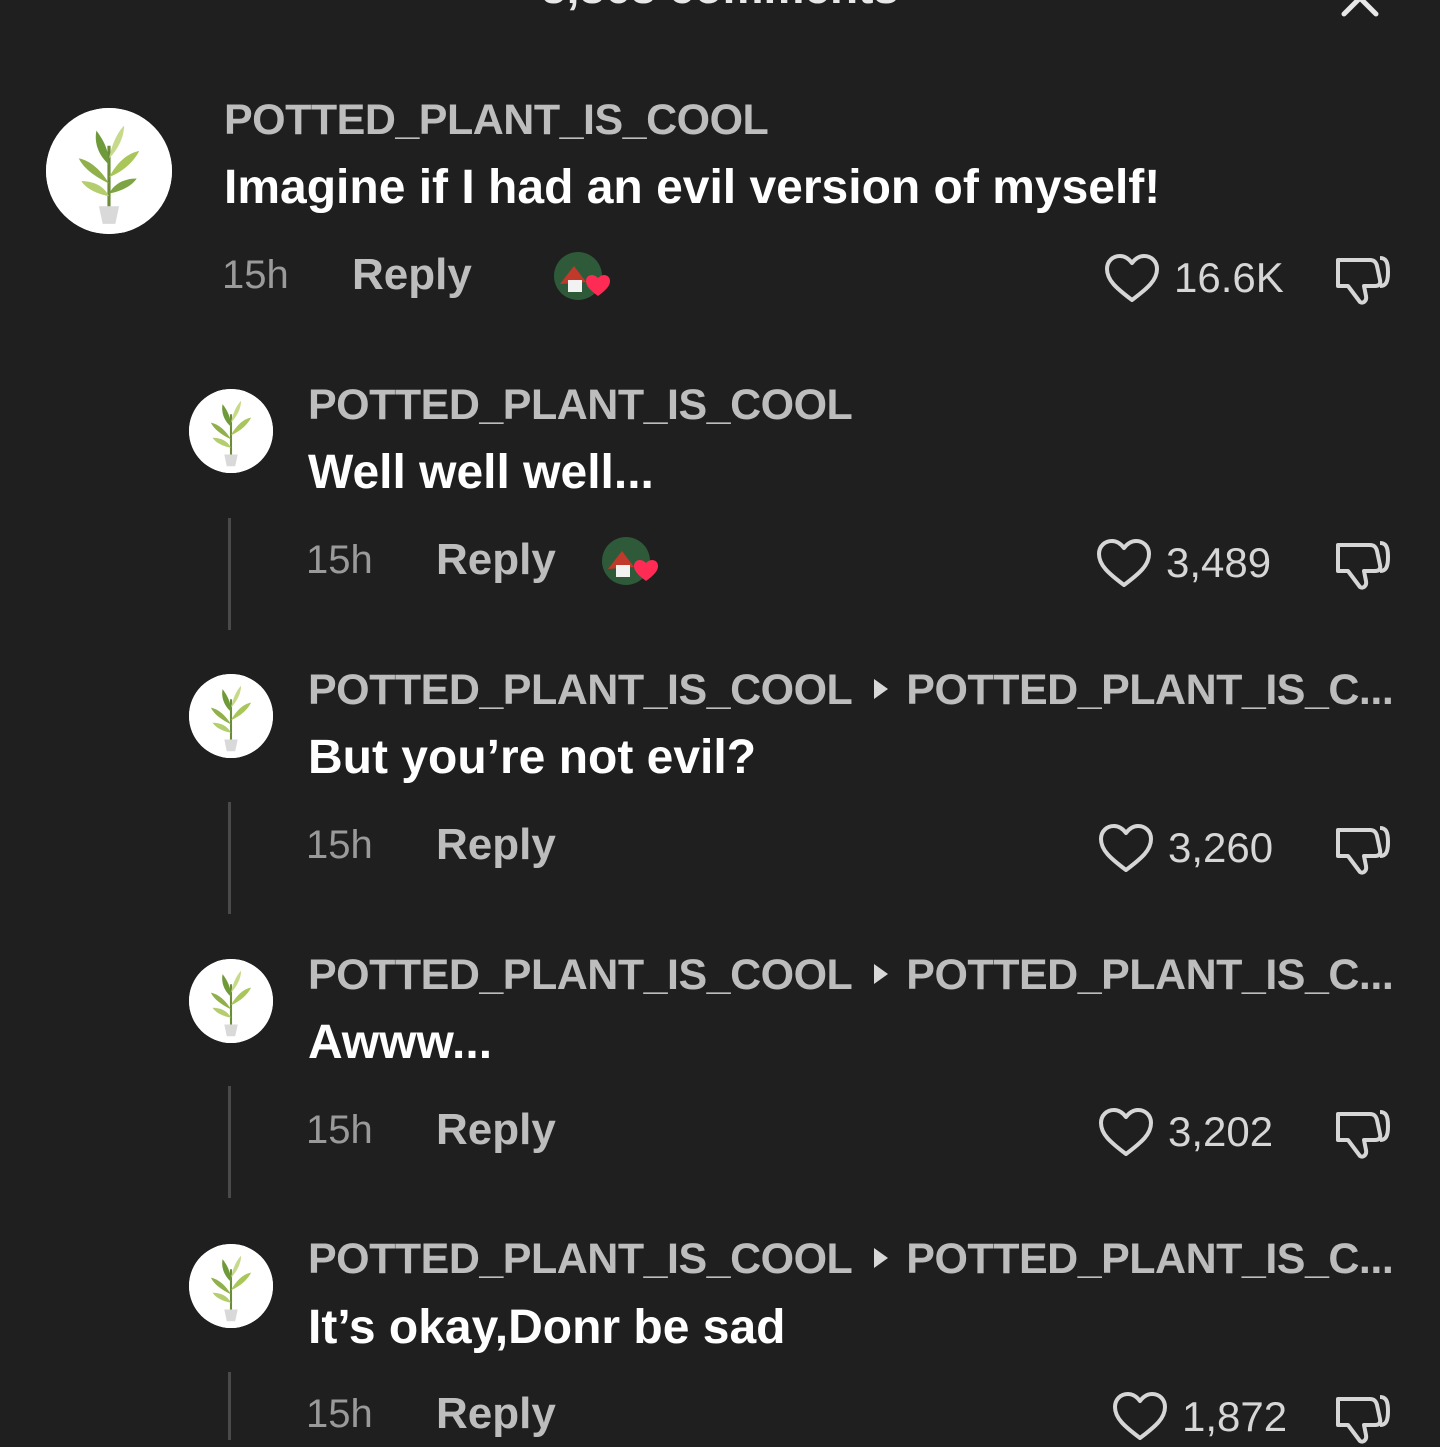  I want to click on like-count: 16.6K, so click(1229, 277).